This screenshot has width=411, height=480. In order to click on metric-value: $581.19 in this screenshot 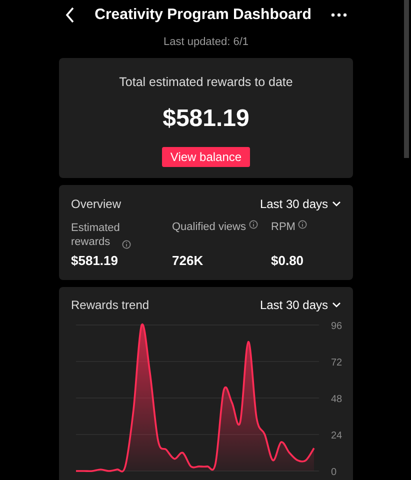, I will do `click(95, 261)`.